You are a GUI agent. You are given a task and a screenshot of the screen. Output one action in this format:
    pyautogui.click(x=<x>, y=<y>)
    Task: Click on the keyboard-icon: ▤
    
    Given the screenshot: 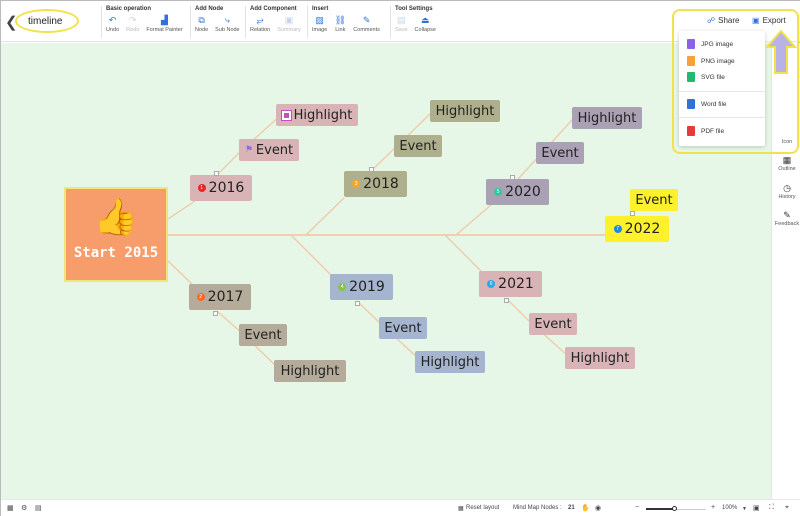 What is the action you would take?
    pyautogui.click(x=38, y=508)
    